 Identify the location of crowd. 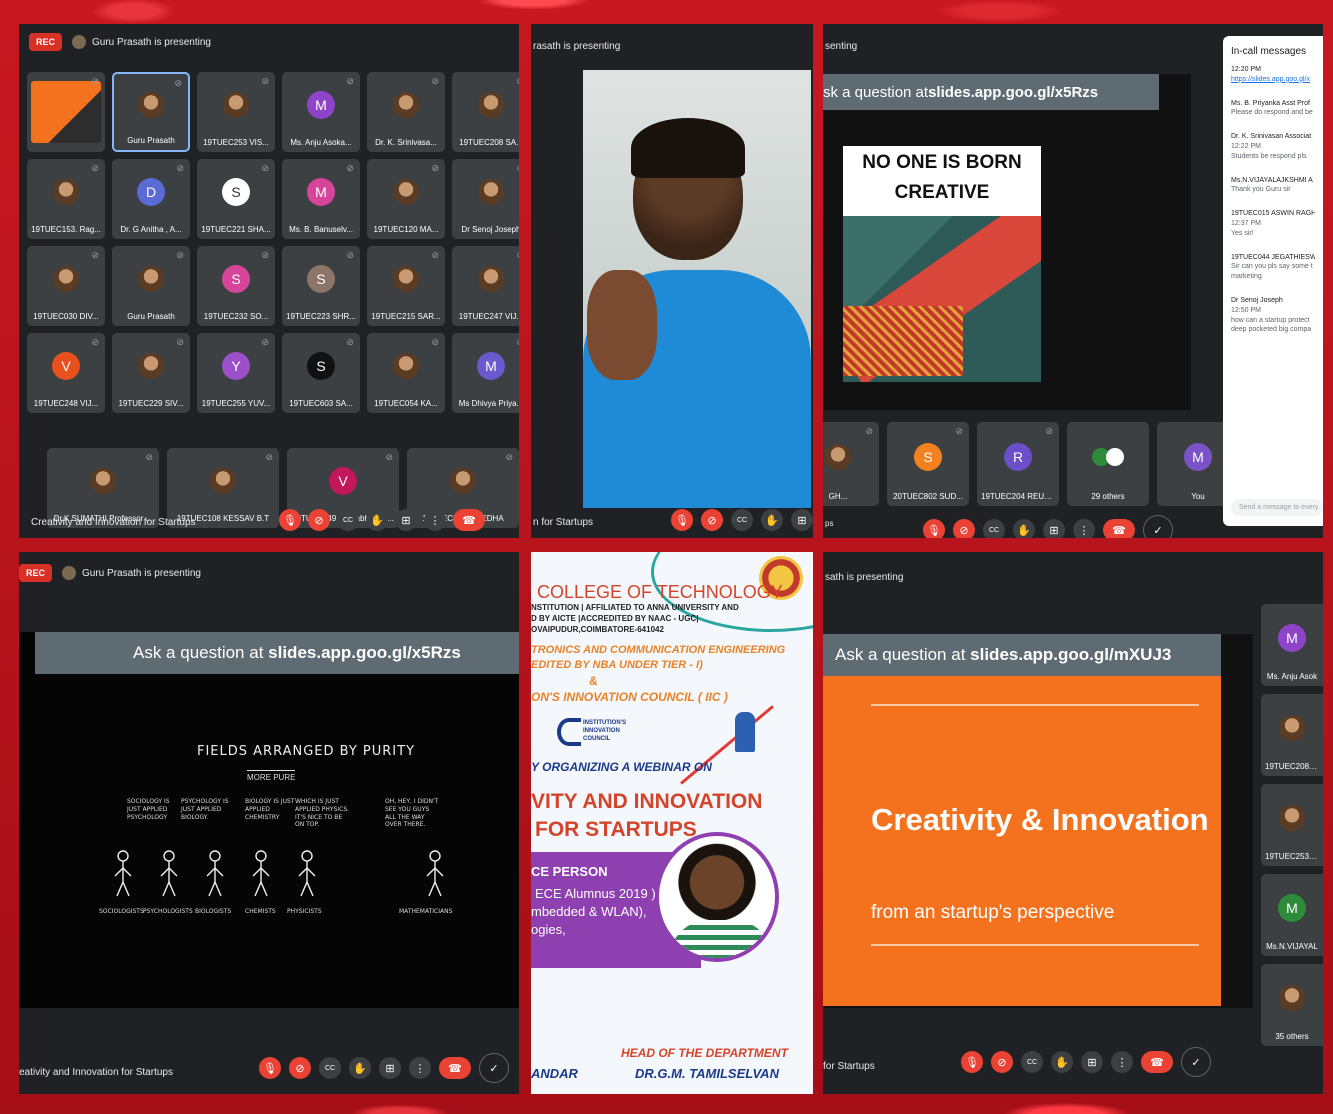
(903, 341).